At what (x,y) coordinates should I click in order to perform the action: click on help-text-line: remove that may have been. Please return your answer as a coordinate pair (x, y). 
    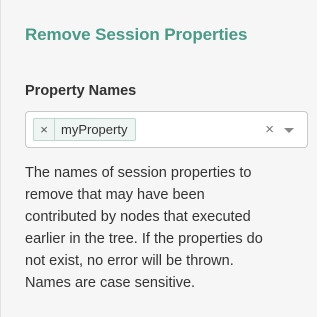
    Looking at the image, I should click on (115, 195).